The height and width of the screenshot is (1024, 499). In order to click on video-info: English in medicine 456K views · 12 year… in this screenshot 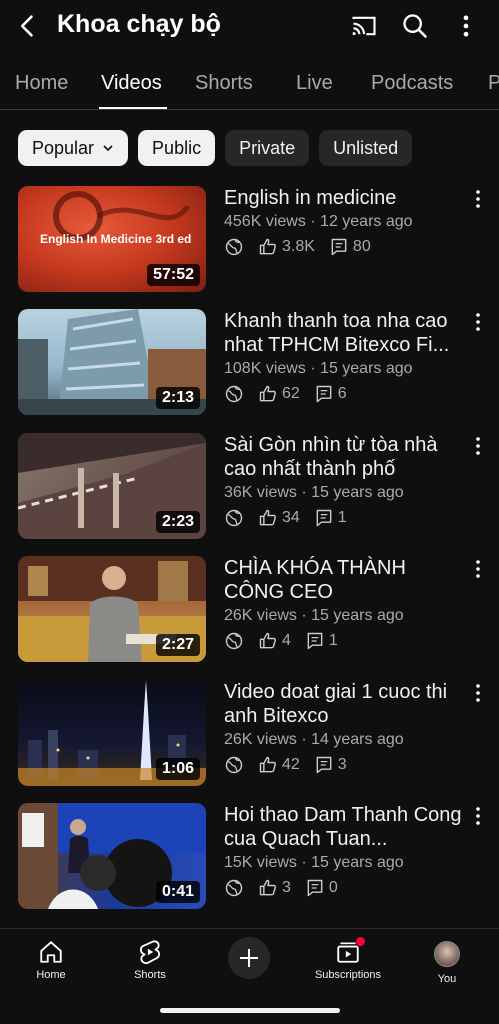, I will do `click(344, 221)`.